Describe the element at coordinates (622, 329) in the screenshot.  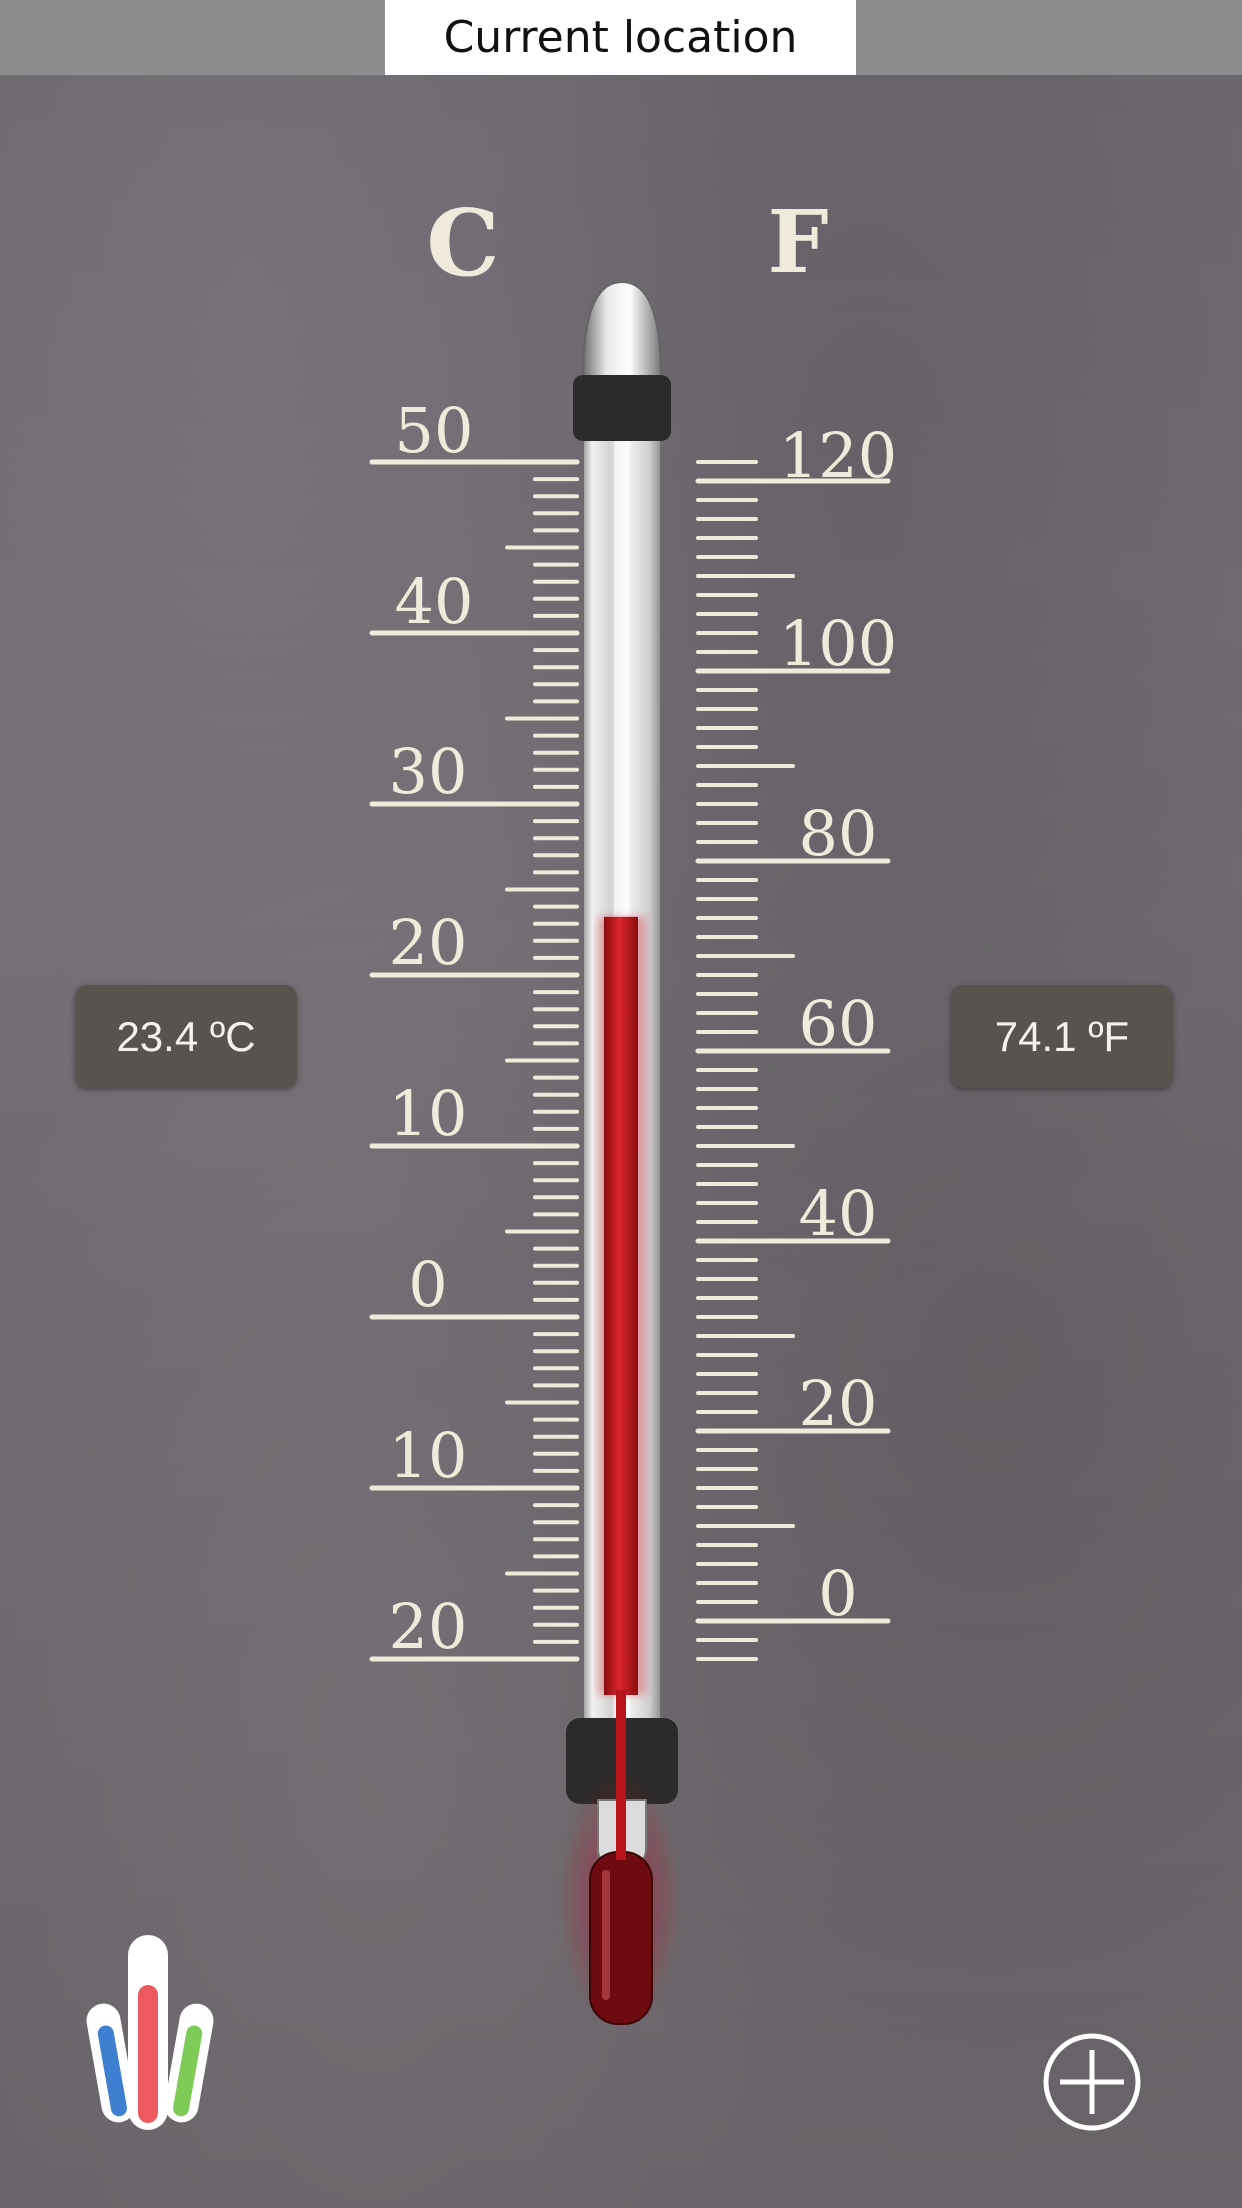
I see `tube-cap` at that location.